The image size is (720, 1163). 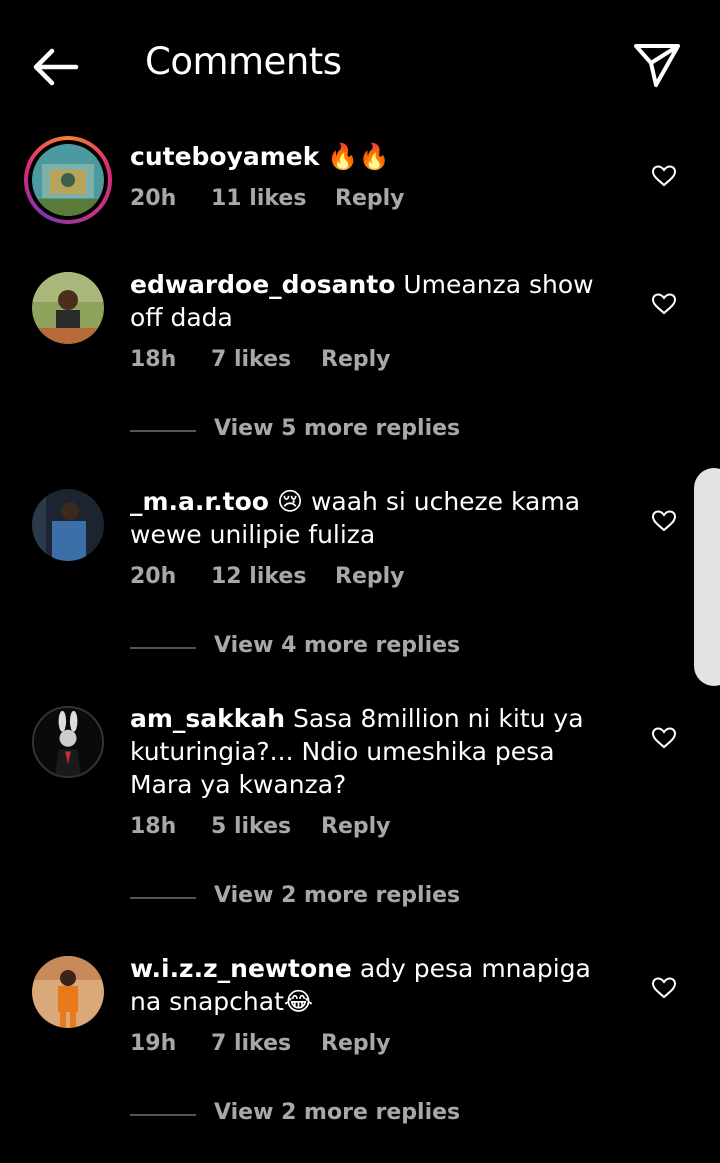 What do you see at coordinates (241, 968) in the screenshot?
I see `comment-username: w.i.z.z_newtone` at bounding box center [241, 968].